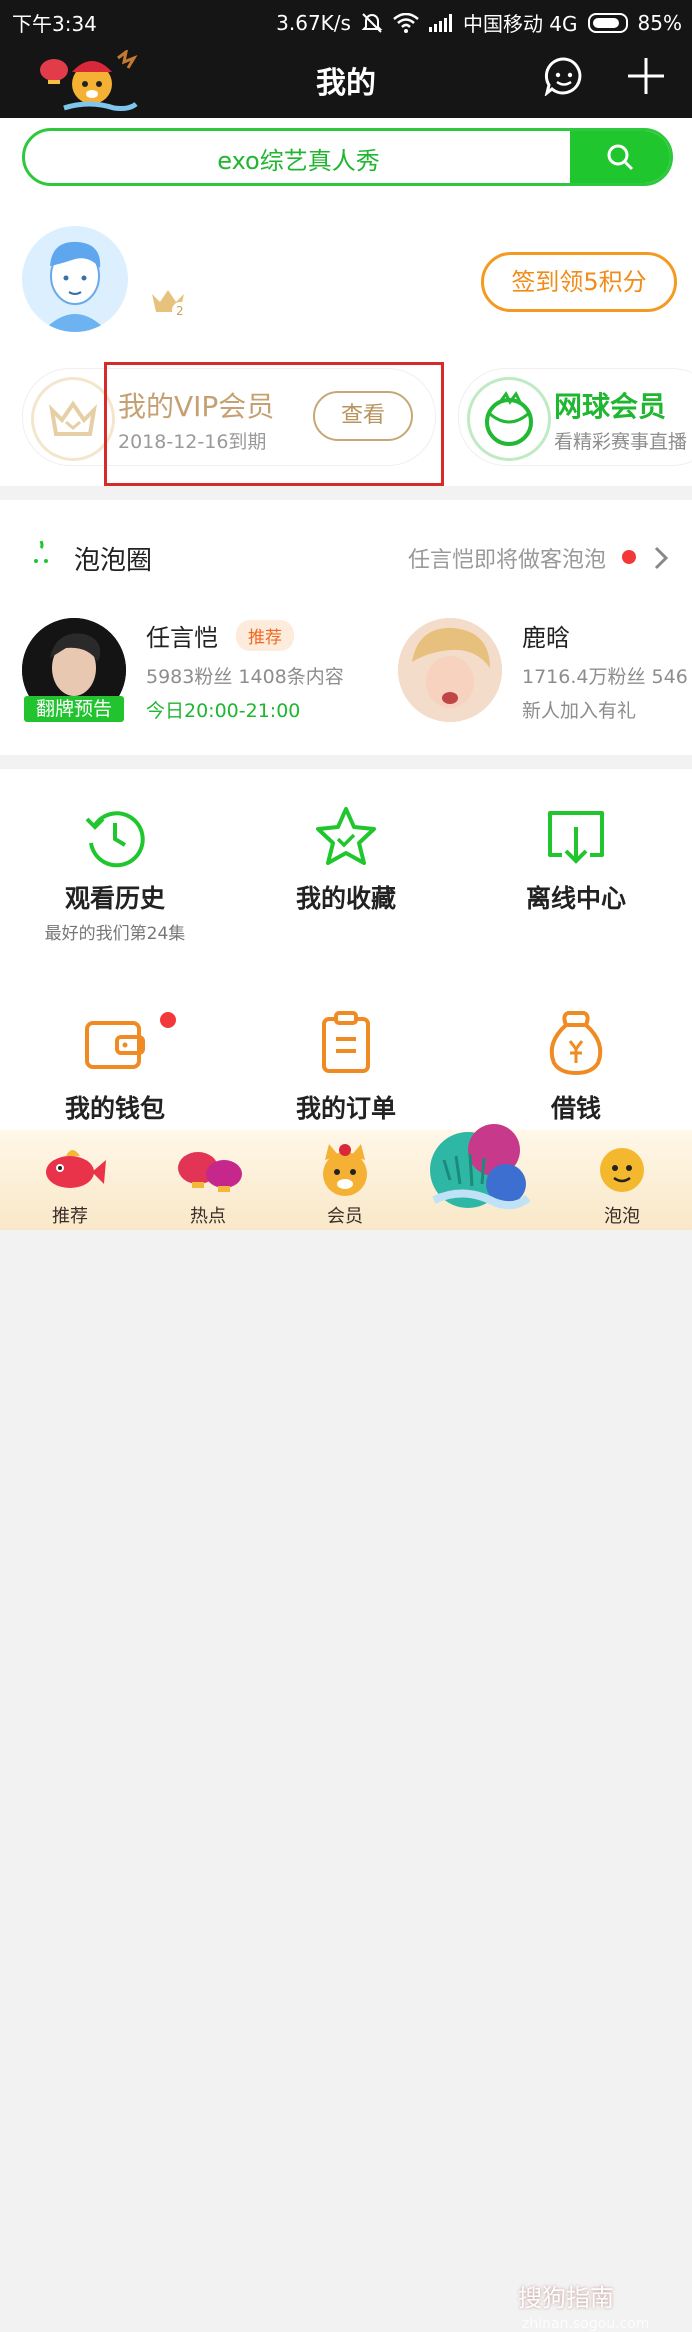 This screenshot has width=692, height=2332. What do you see at coordinates (576, 869) in the screenshot?
I see `grid-item-offline: 离线中心` at bounding box center [576, 869].